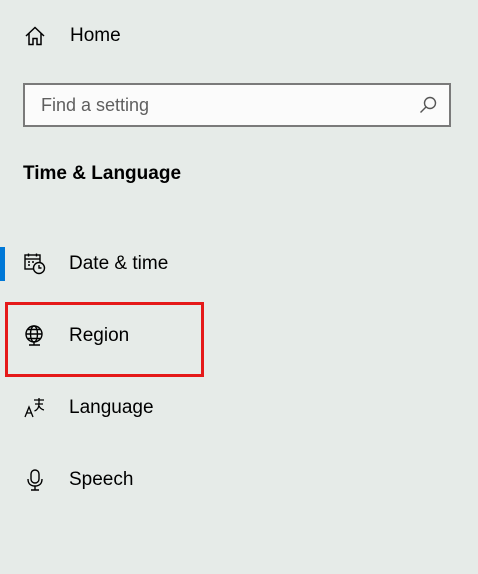 The image size is (478, 574). I want to click on search-input, so click(221, 105).